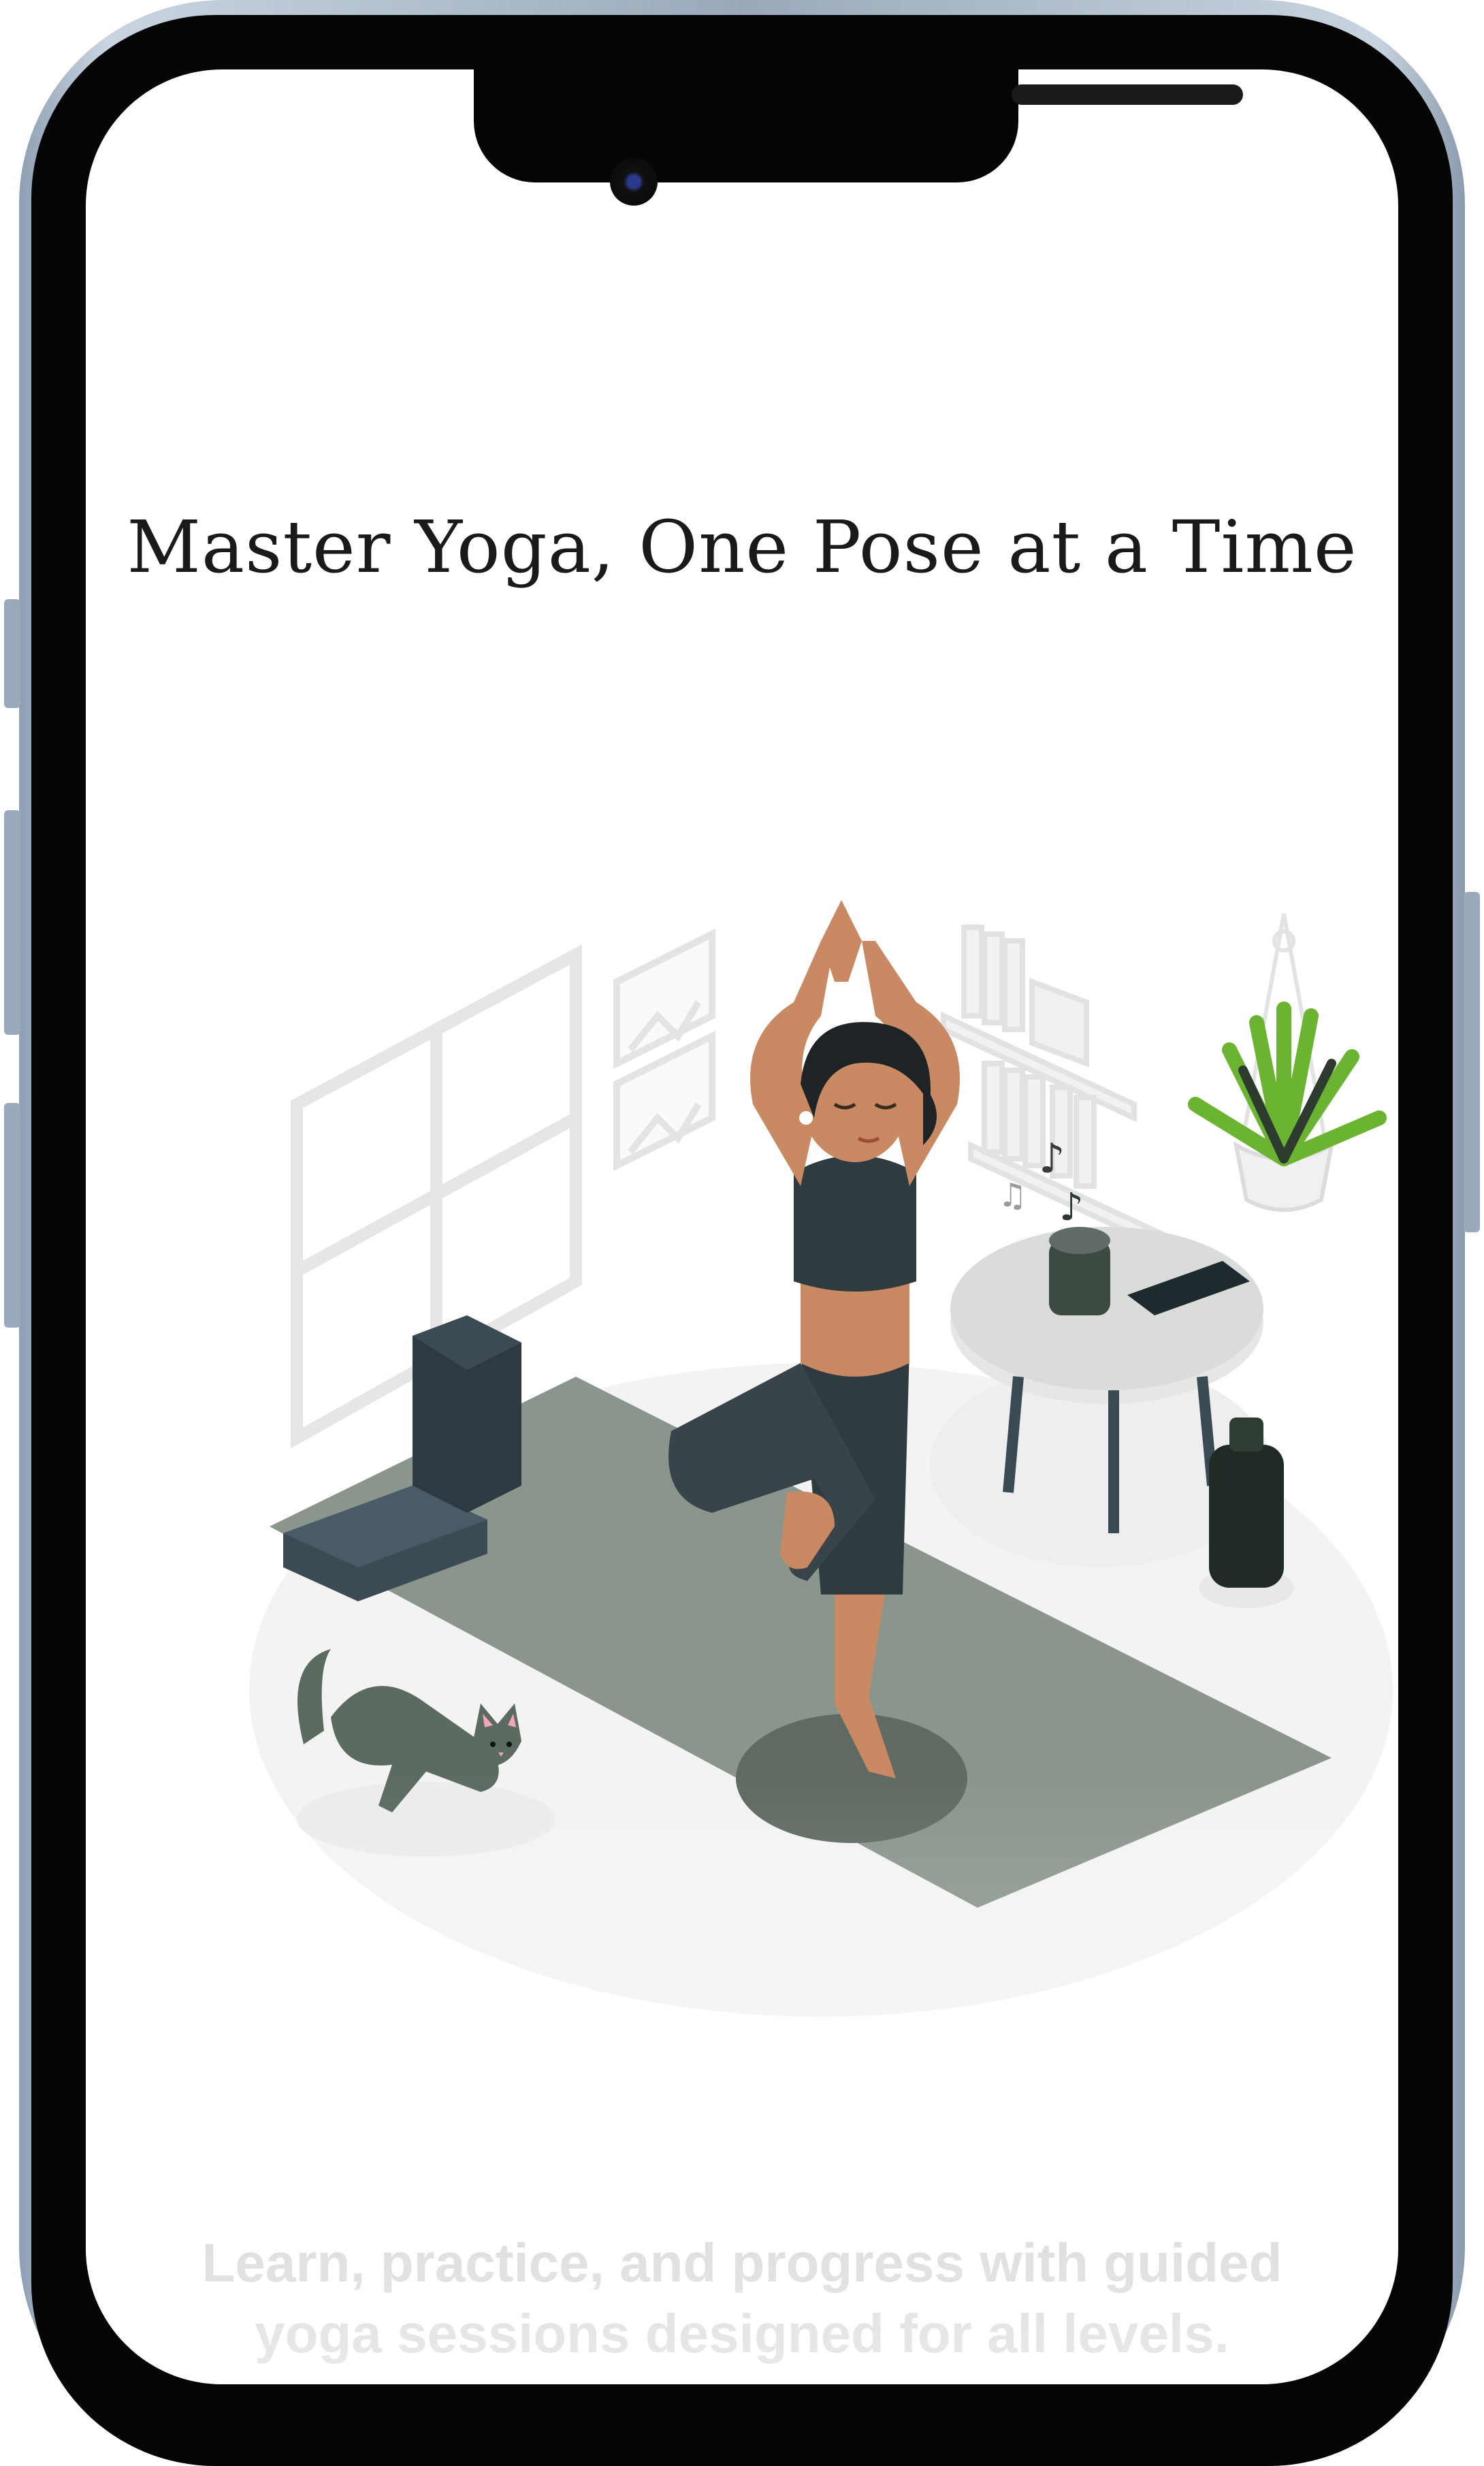  What do you see at coordinates (742, 2333) in the screenshot?
I see `subtitle-line-2: yoga sessions designed for all levels.` at bounding box center [742, 2333].